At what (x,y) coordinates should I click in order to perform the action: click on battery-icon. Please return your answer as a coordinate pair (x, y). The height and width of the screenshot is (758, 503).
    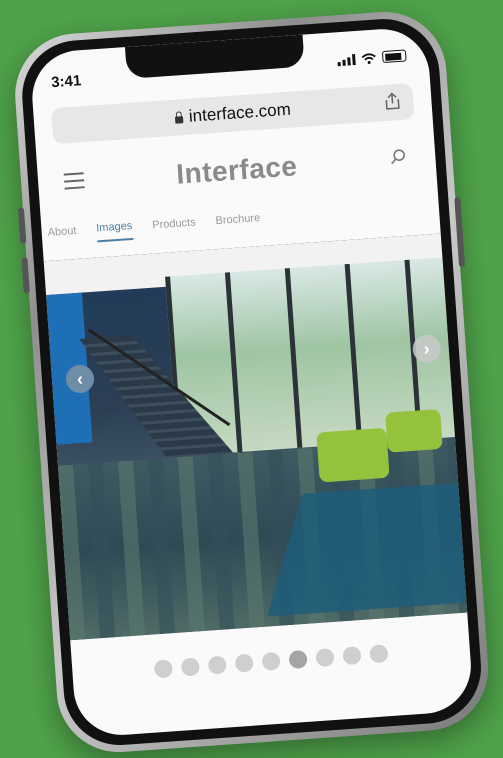
    Looking at the image, I should click on (394, 56).